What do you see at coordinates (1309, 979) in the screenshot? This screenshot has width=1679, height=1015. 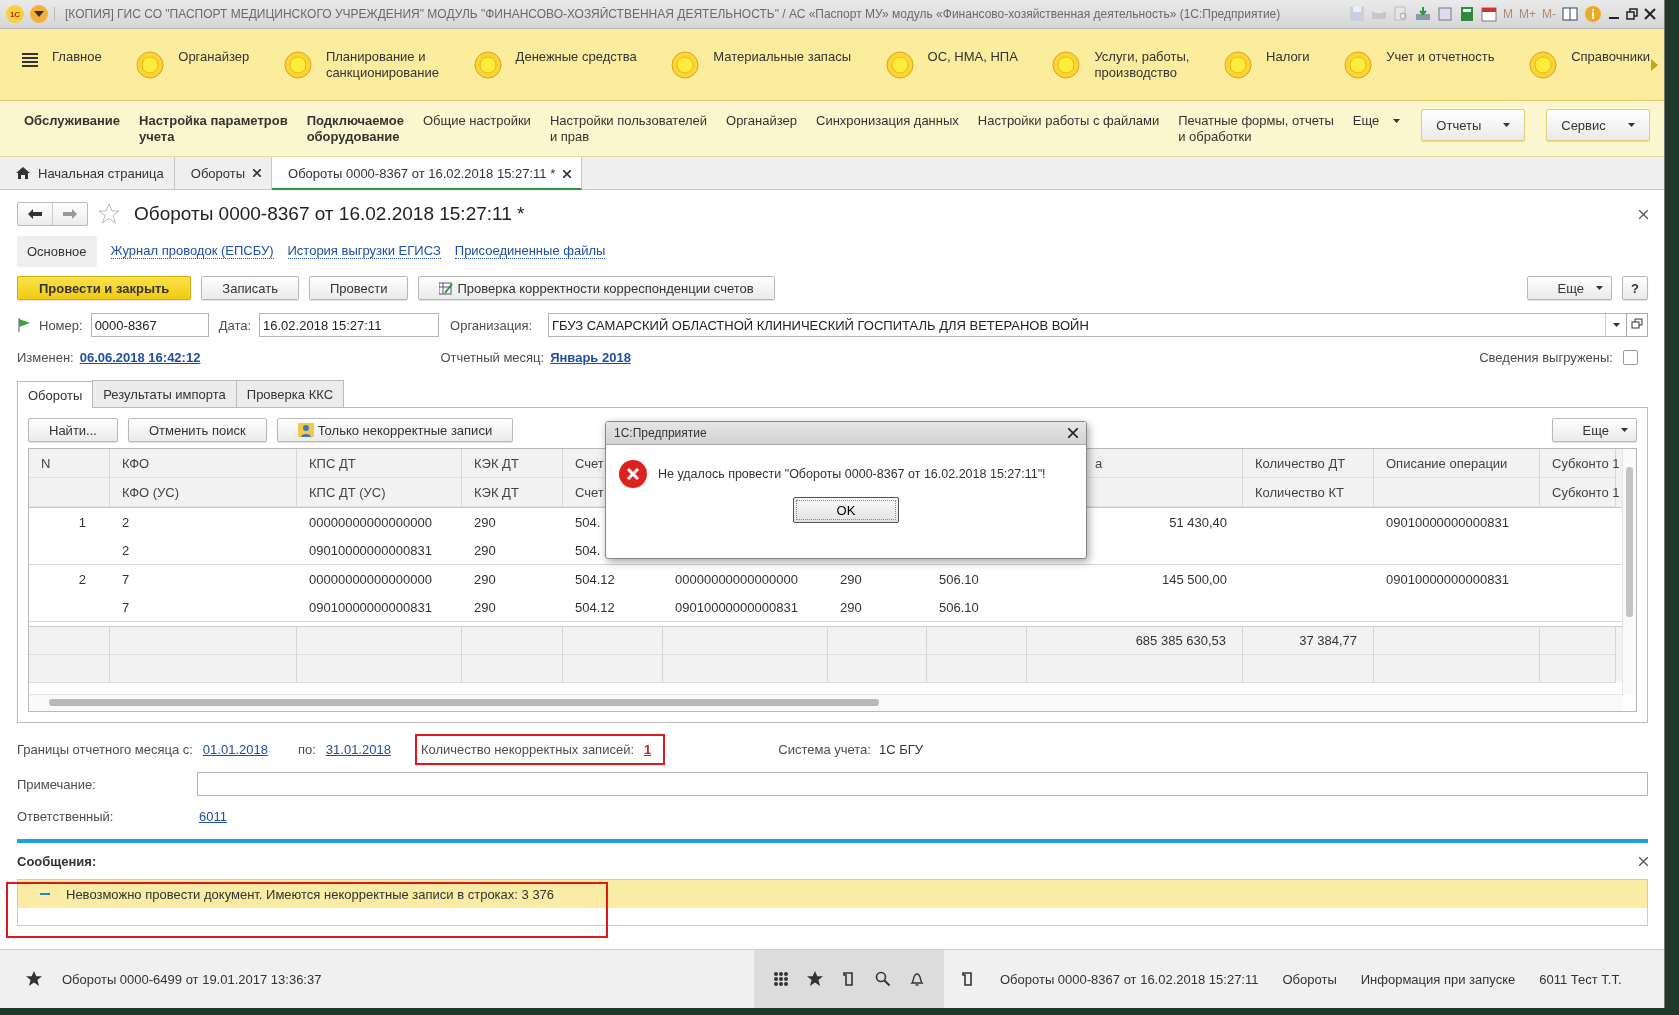 I see `status-link: Обороты` at bounding box center [1309, 979].